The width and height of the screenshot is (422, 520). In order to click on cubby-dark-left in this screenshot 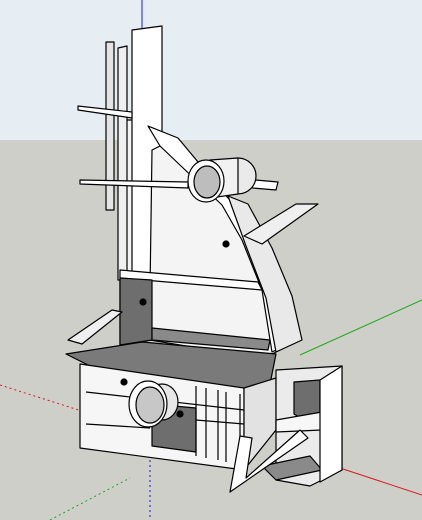, I will do `click(136, 311)`.